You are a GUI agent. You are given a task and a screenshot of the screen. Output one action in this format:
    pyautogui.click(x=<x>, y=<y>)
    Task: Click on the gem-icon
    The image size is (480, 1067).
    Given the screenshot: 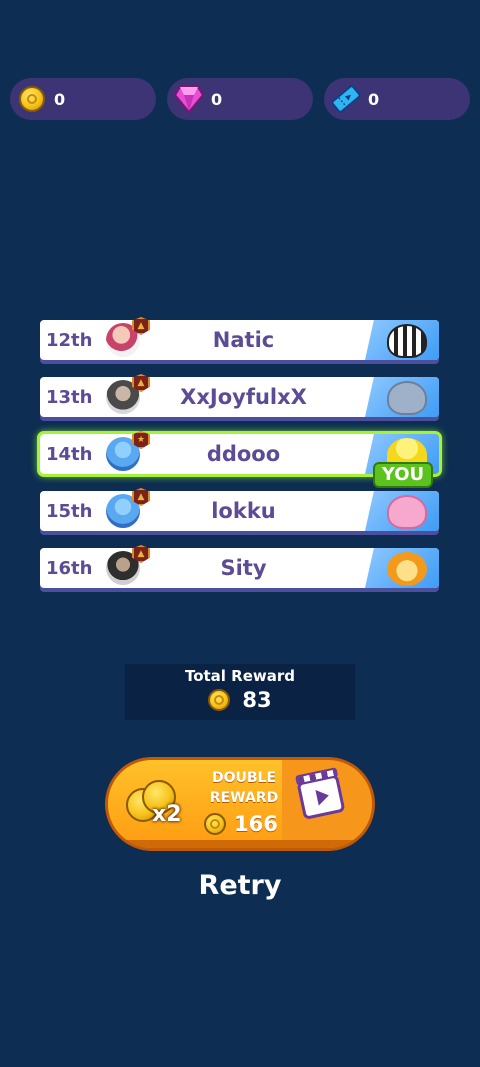 What is the action you would take?
    pyautogui.click(x=189, y=99)
    